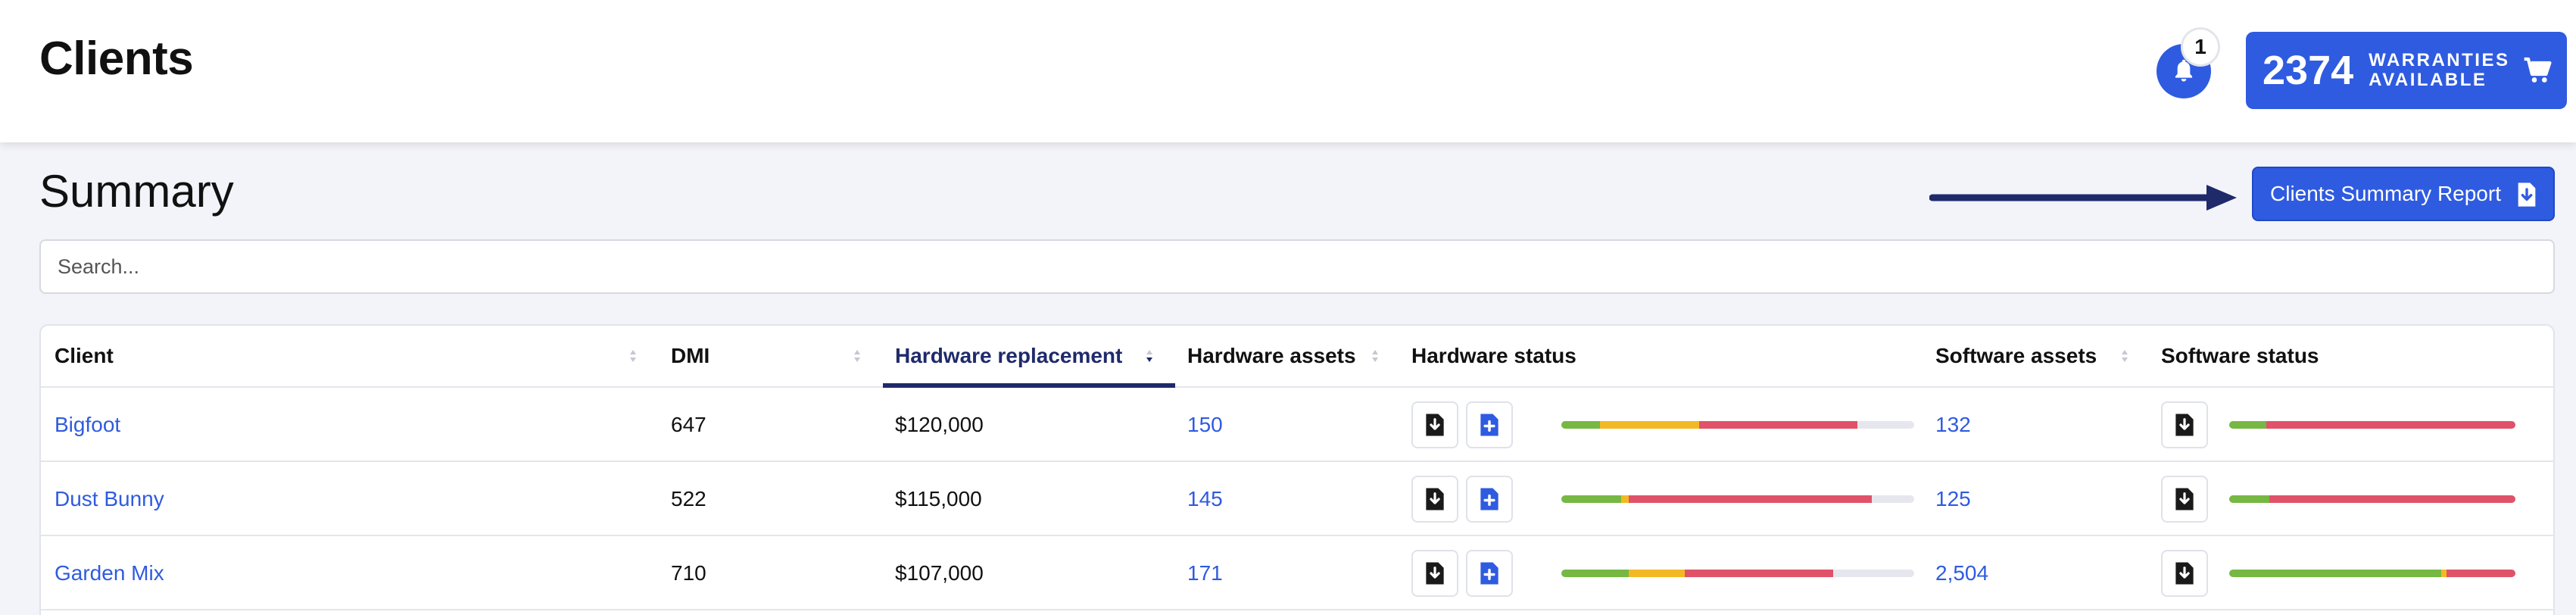  I want to click on cart-icon, so click(2538, 70).